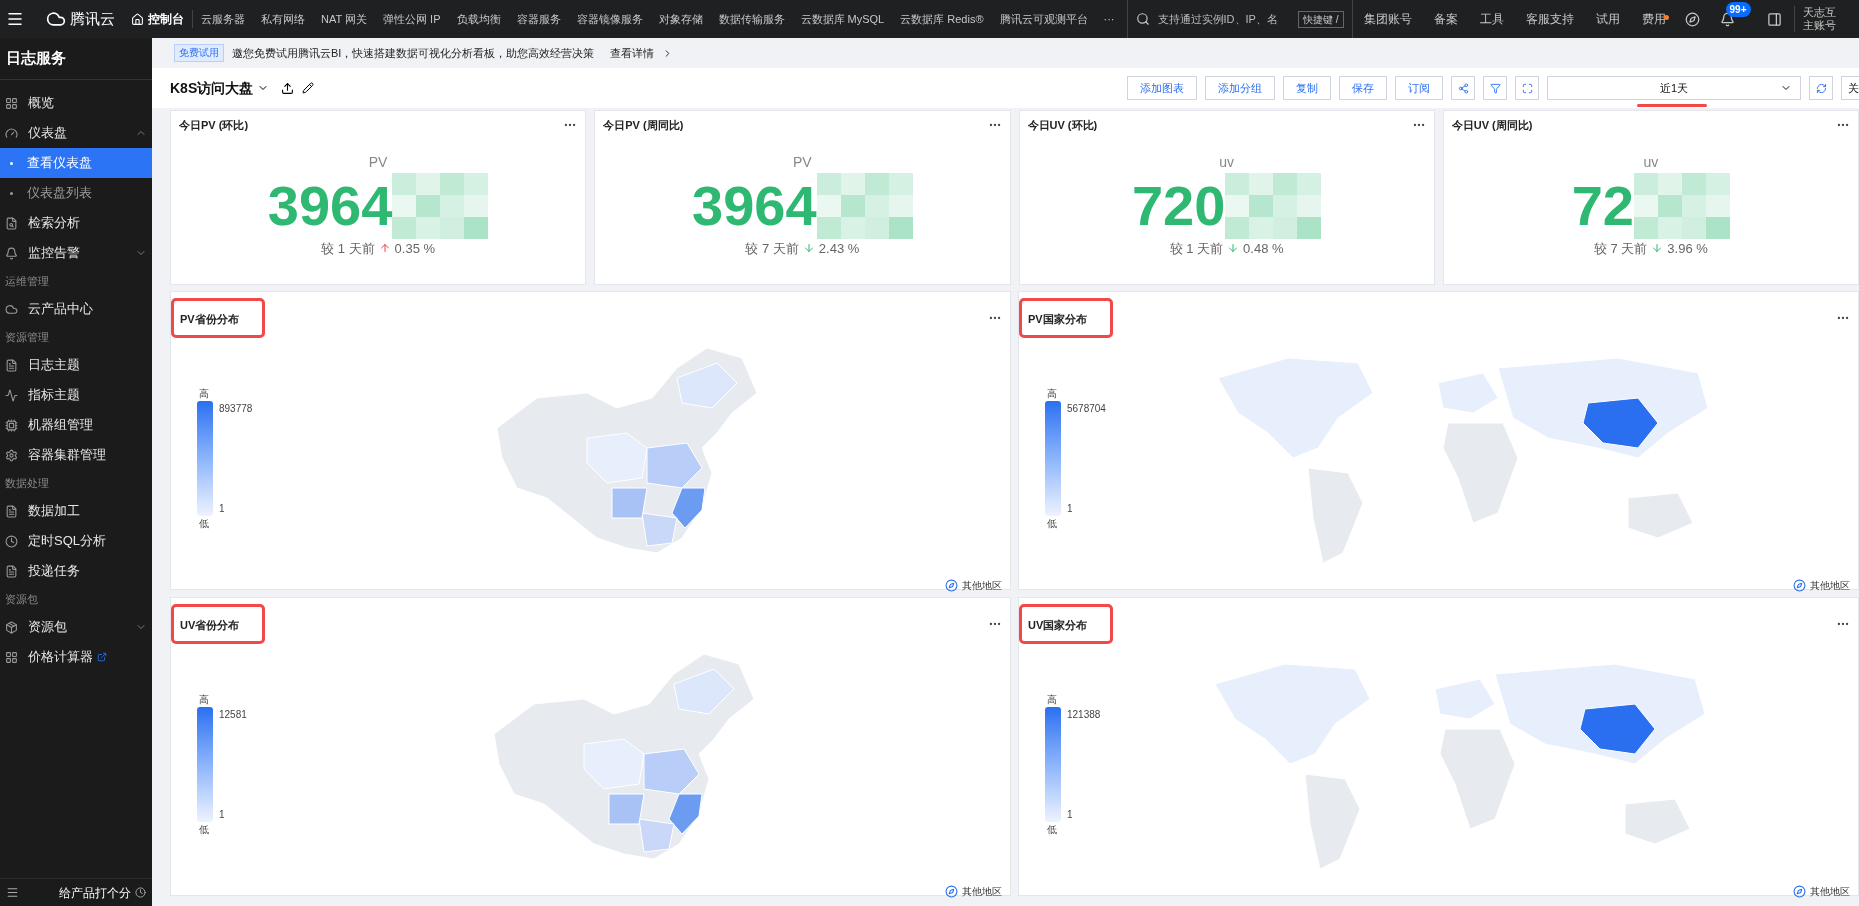 The width and height of the screenshot is (1859, 906). Describe the element at coordinates (1819, 12) in the screenshot. I see `user-name: 天志互` at that location.